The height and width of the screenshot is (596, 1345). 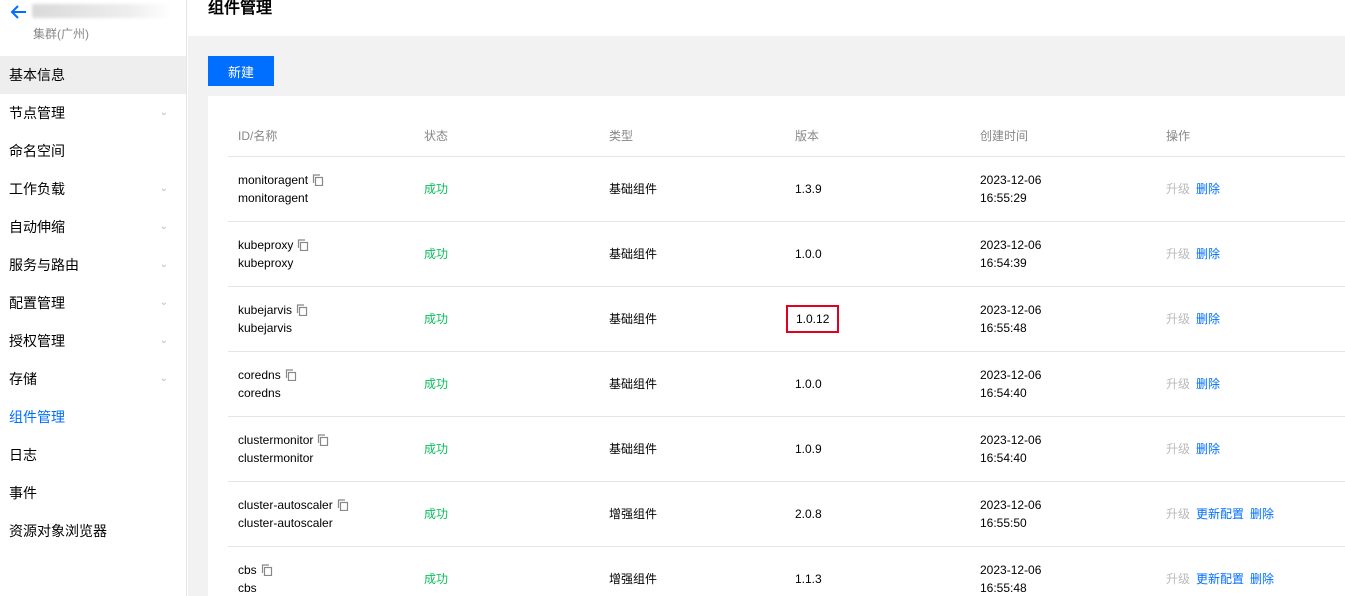 What do you see at coordinates (877, 319) in the screenshot?
I see `cell-version: 1.0.12` at bounding box center [877, 319].